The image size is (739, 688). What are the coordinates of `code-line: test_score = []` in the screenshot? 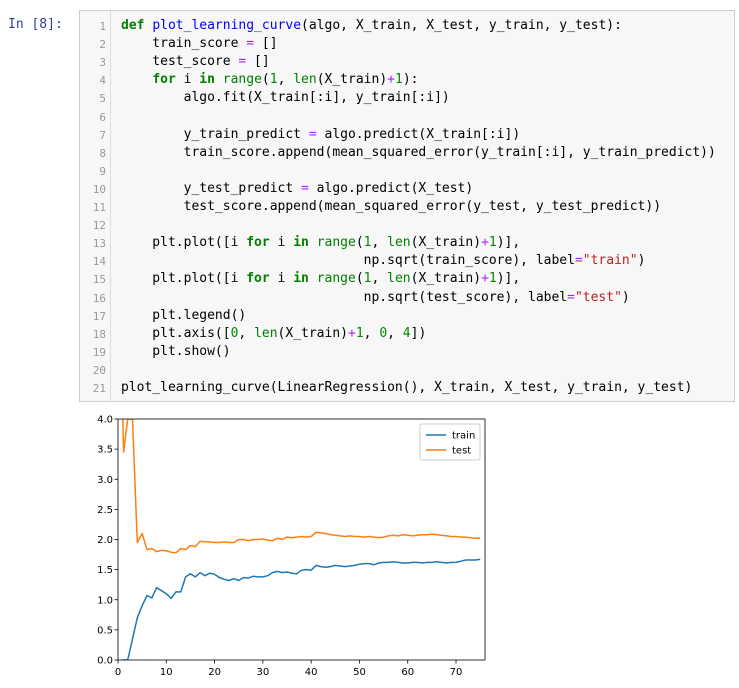 It's located at (195, 62).